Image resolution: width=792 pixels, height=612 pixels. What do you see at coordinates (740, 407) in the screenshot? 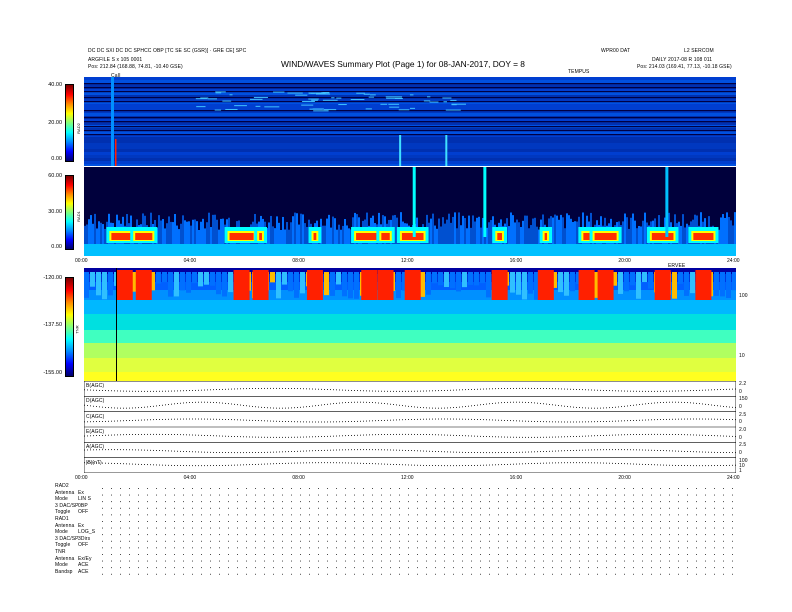
I see `agc-right-tick: 0` at bounding box center [740, 407].